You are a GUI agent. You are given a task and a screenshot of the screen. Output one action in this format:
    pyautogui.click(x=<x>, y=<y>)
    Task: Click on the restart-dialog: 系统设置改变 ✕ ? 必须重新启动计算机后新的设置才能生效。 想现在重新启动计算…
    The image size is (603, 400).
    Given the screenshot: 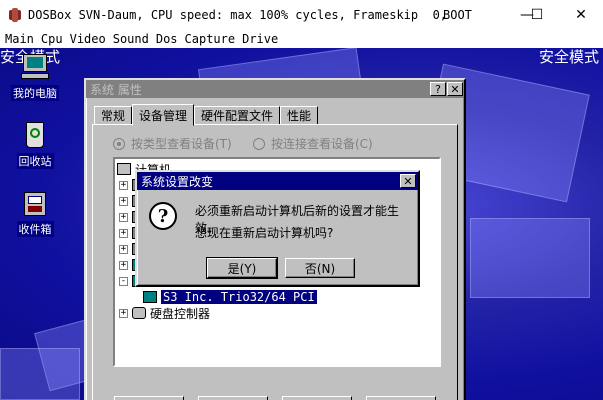 What is the action you would take?
    pyautogui.click(x=277, y=228)
    